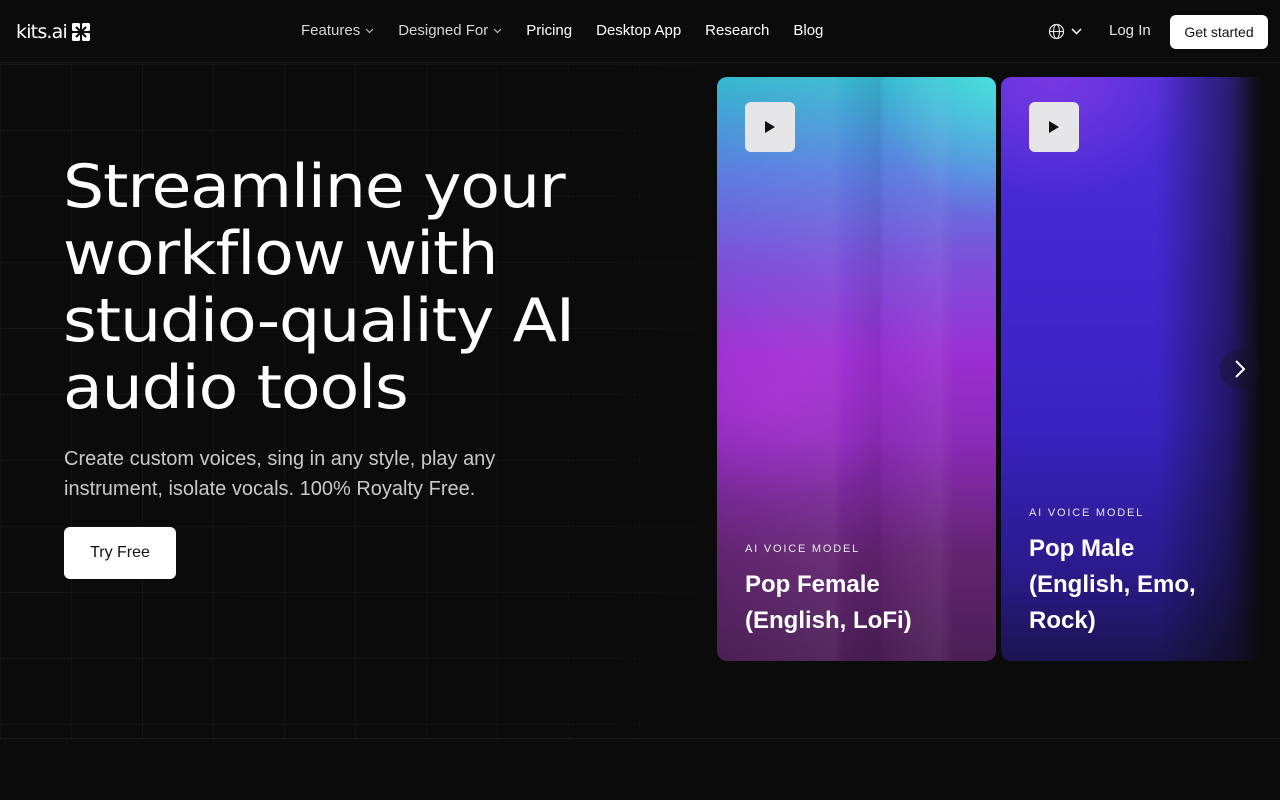 Image resolution: width=1280 pixels, height=800 pixels. I want to click on logo-text: kits.ai, so click(42, 32).